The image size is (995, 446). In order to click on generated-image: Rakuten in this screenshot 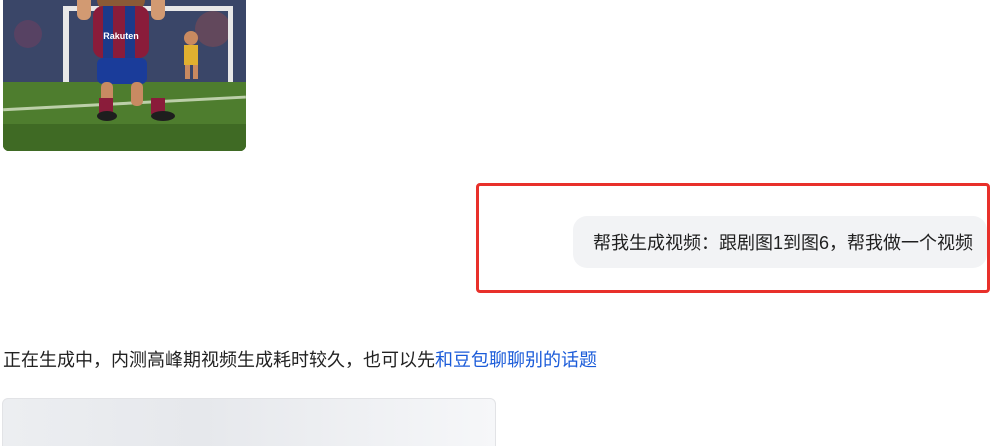, I will do `click(124, 75)`.